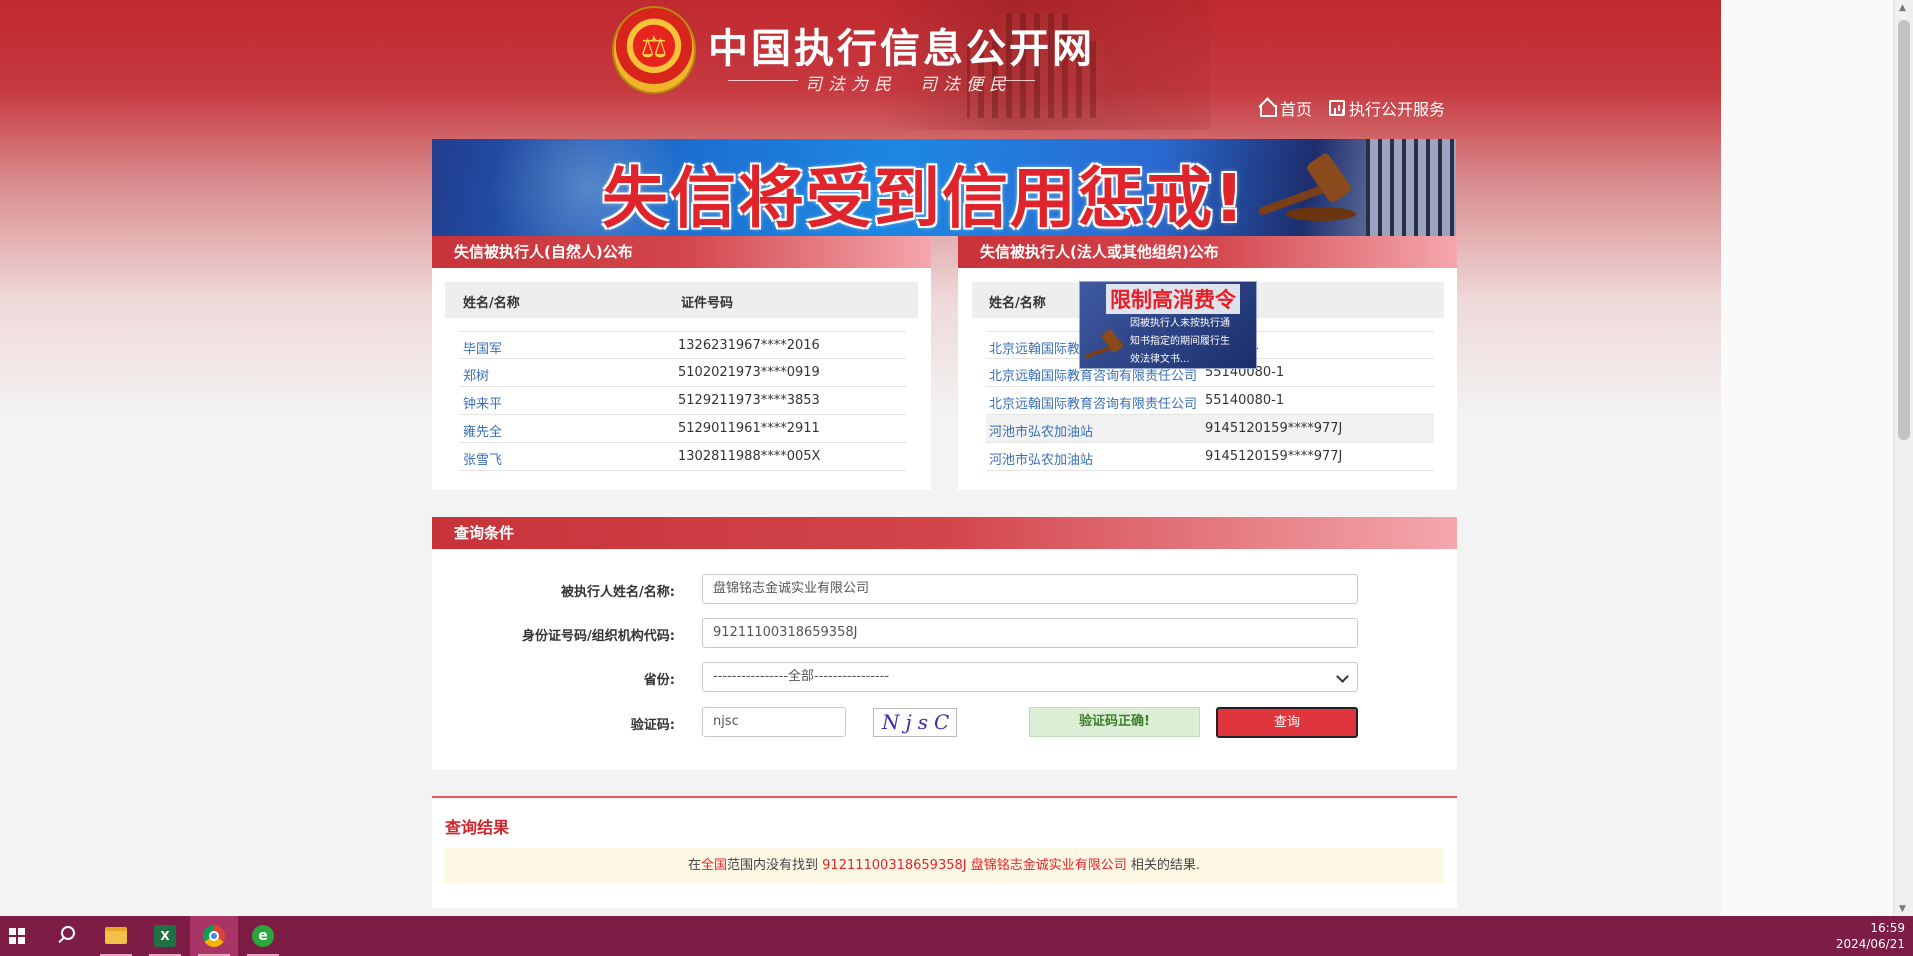 The height and width of the screenshot is (956, 1913). Describe the element at coordinates (1034, 347) in the screenshot. I see `row-name-link: 北京远翰国际教` at that location.